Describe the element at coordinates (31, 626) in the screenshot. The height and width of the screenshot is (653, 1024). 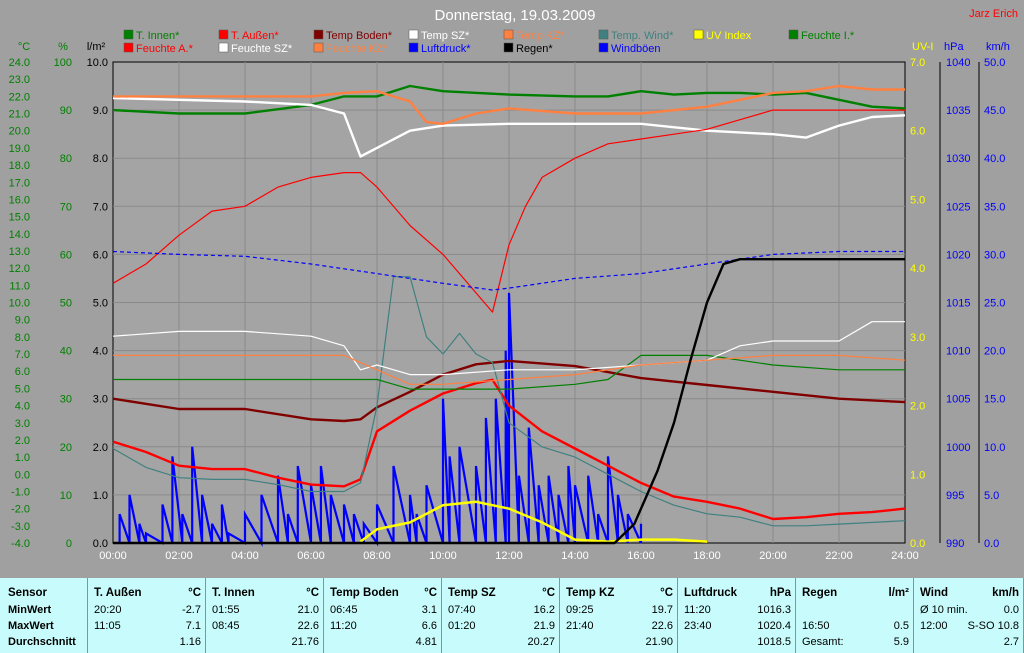
I see `summary-cell-label: MaxWert` at that location.